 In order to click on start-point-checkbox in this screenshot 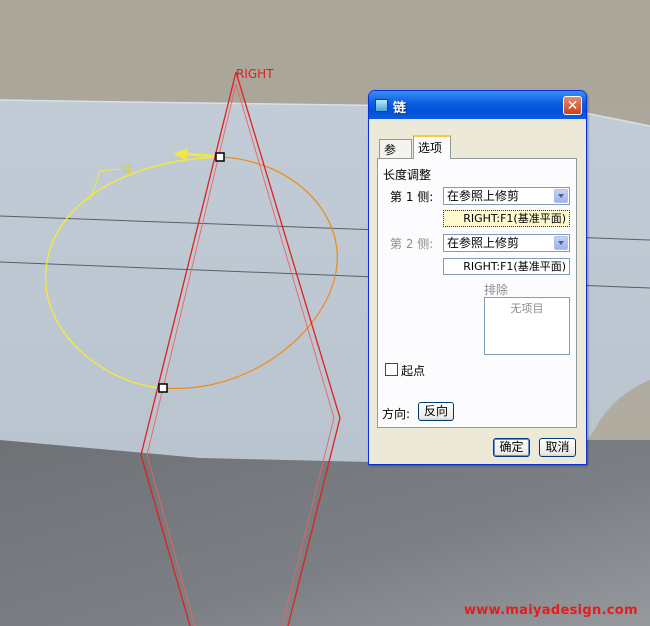, I will do `click(391, 369)`.